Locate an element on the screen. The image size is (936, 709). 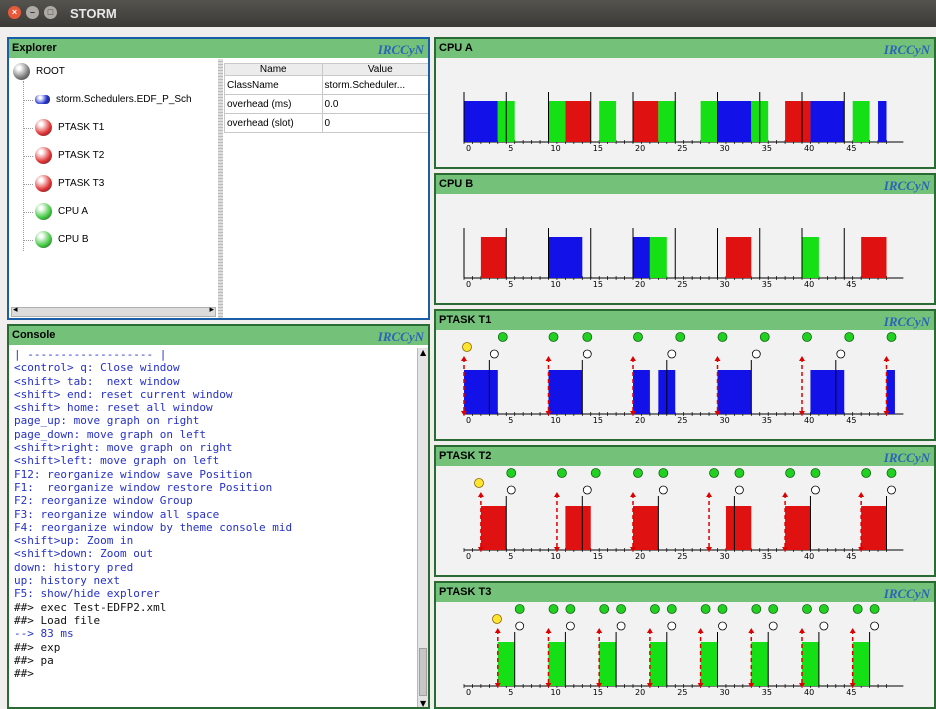
tree-node: PTASK T1 is located at coordinates (69, 128).